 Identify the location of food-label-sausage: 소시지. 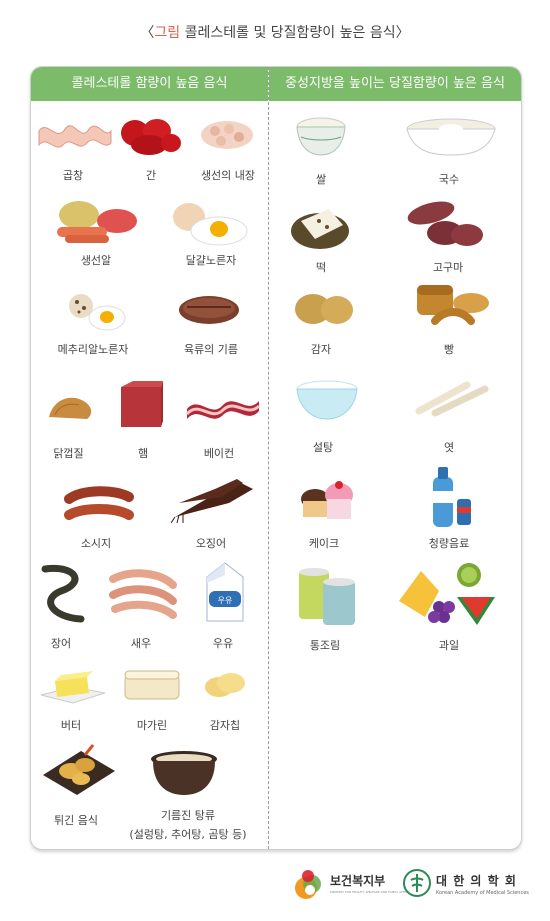
(96, 543).